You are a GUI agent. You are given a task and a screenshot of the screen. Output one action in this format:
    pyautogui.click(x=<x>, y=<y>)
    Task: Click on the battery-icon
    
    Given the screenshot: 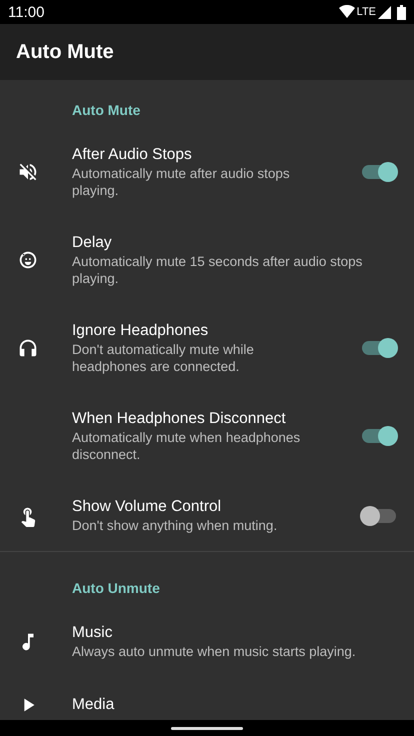 What is the action you would take?
    pyautogui.click(x=401, y=12)
    